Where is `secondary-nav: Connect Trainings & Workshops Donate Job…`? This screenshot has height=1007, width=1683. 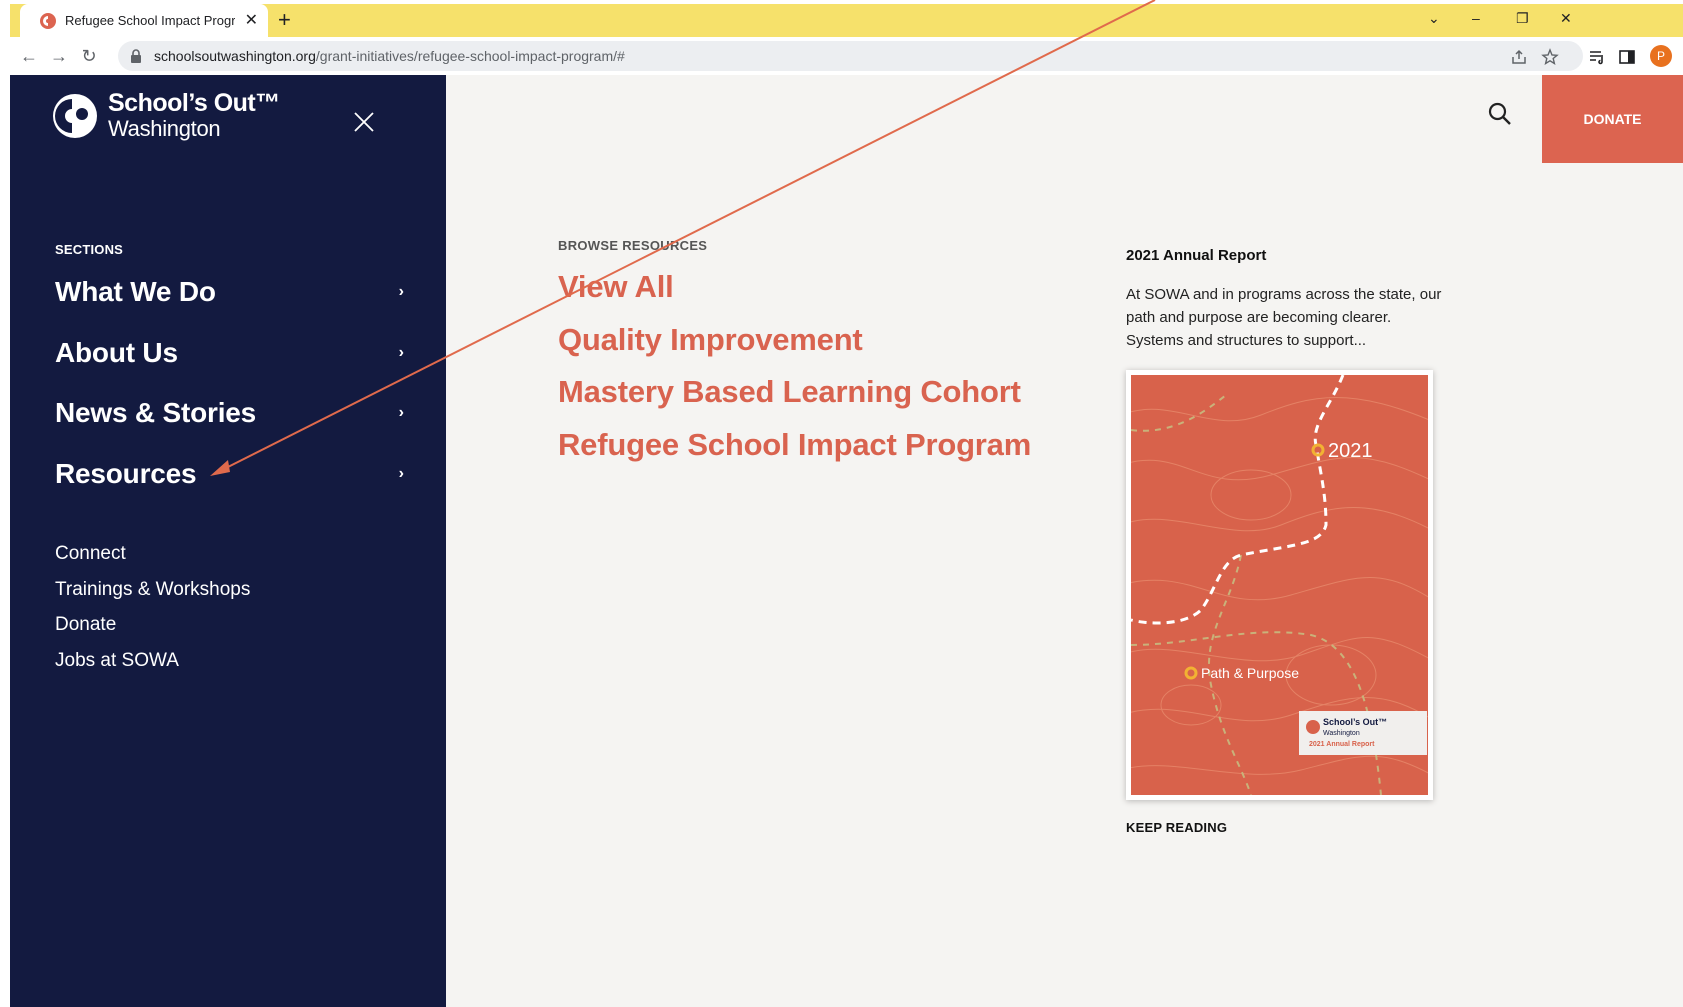
secondary-nav: Connect Trainings & Workshops Donate Job… is located at coordinates (152, 607).